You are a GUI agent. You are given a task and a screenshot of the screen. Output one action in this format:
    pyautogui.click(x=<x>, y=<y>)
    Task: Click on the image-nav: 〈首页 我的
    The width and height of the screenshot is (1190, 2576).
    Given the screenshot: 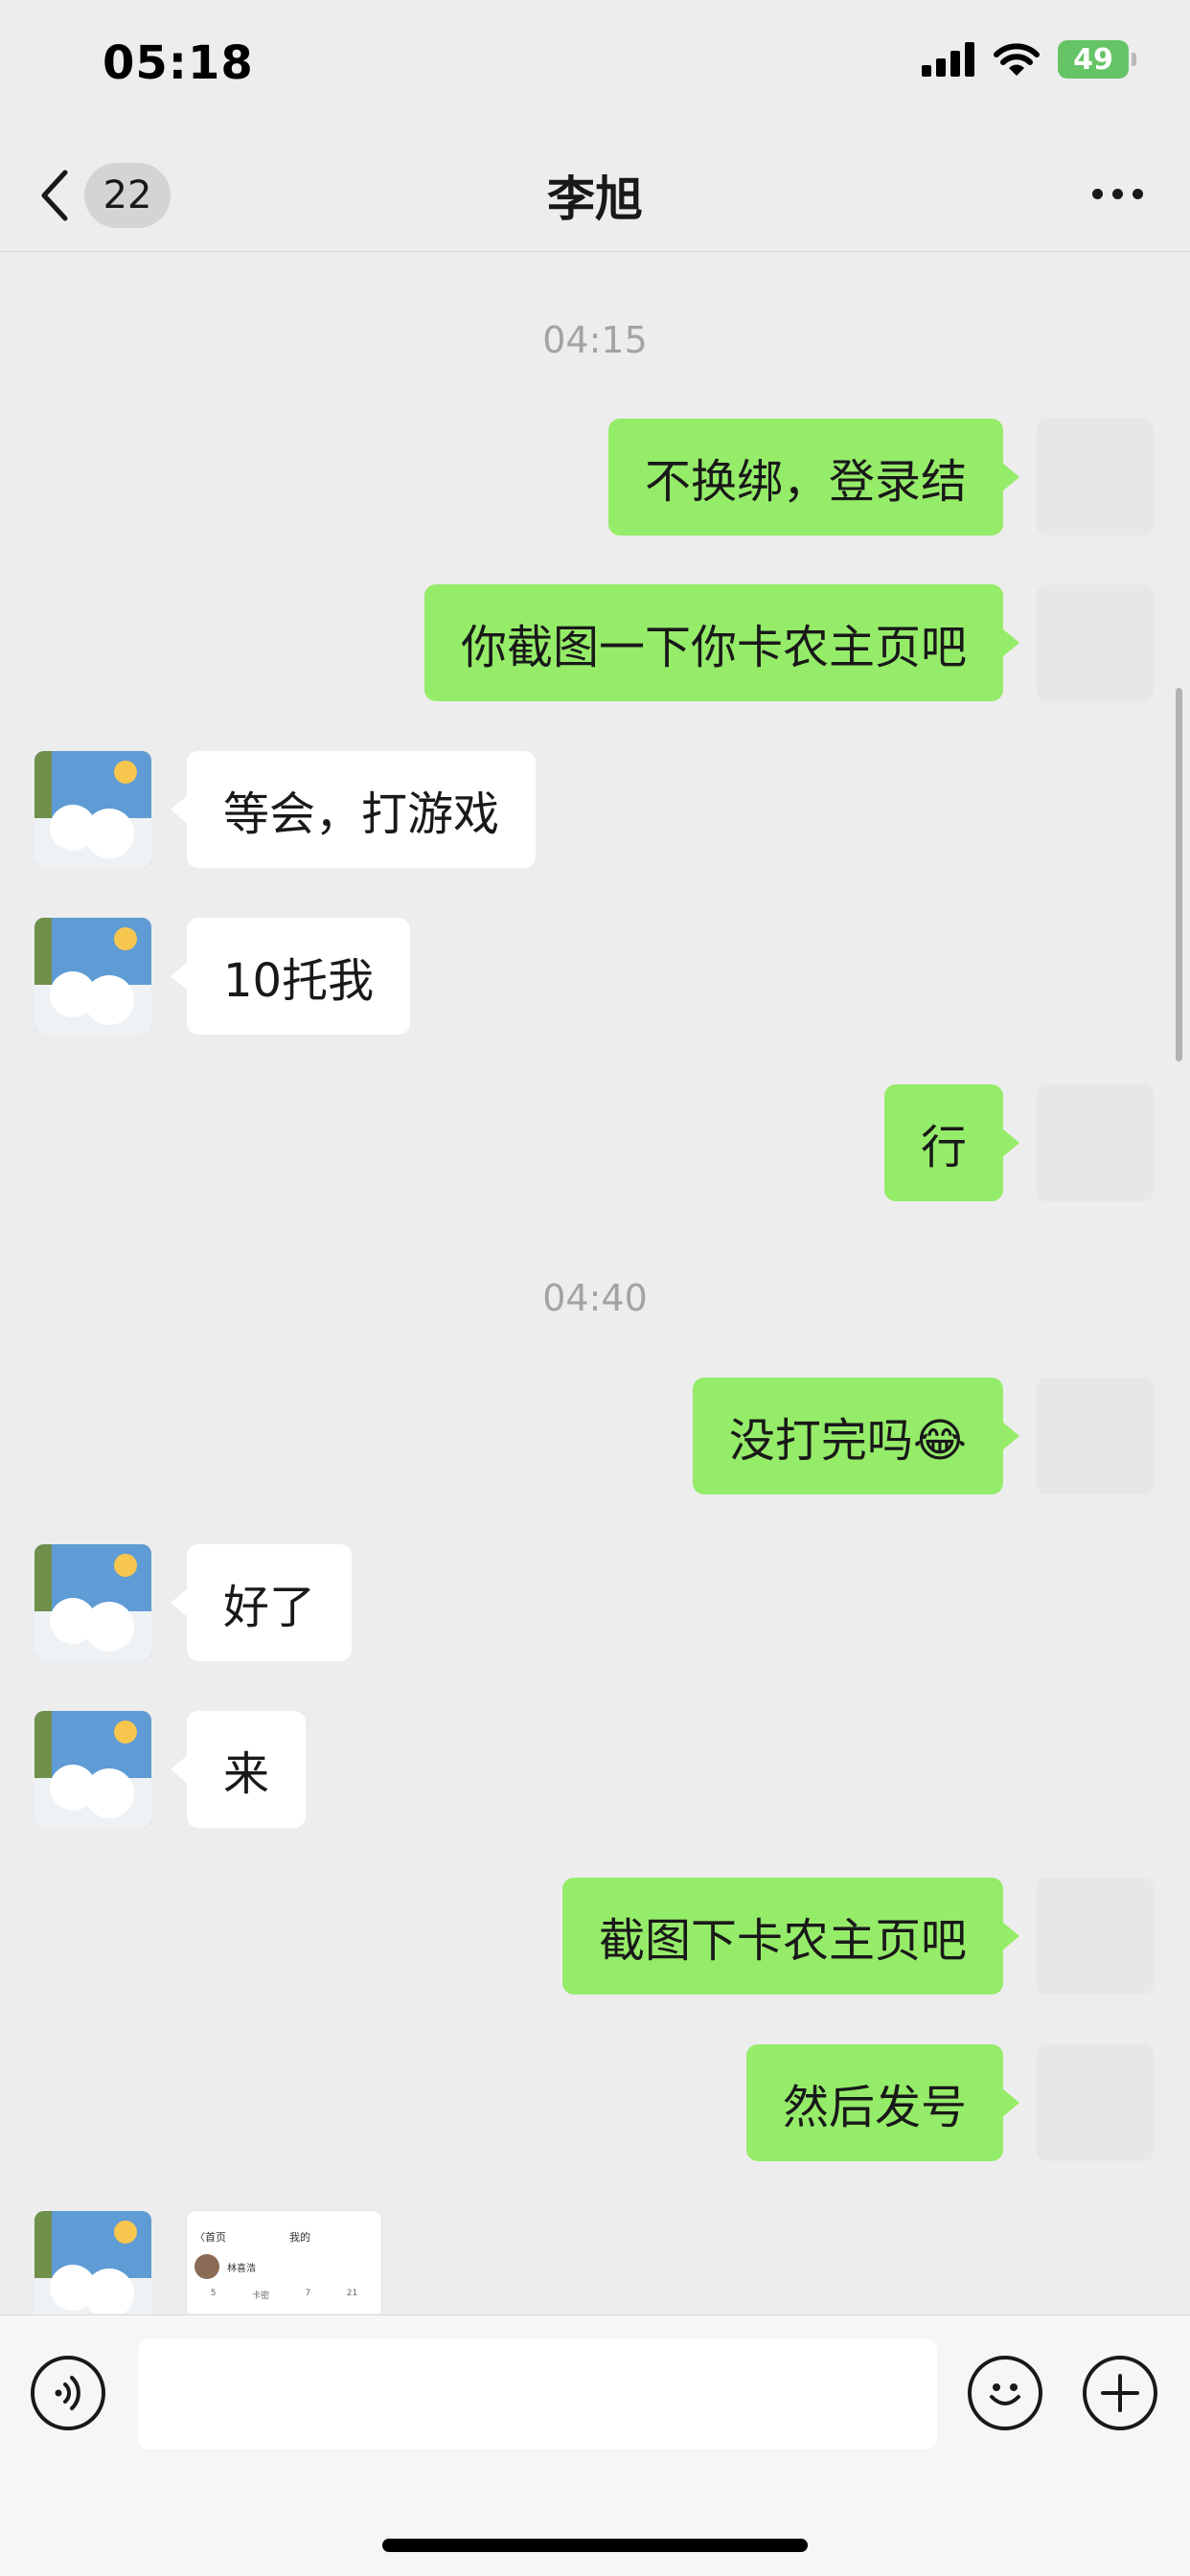 What is the action you would take?
    pyautogui.click(x=284, y=2237)
    